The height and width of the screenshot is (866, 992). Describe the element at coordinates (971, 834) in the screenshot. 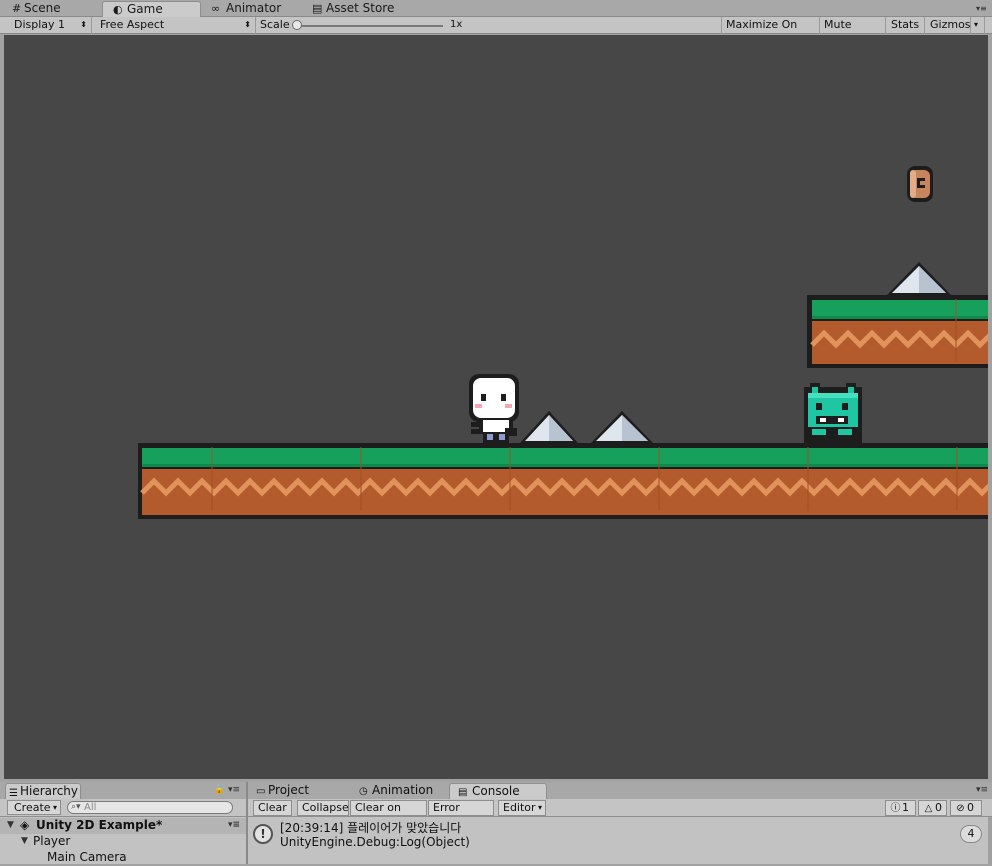

I see `collapsed-count-badge: 4` at that location.